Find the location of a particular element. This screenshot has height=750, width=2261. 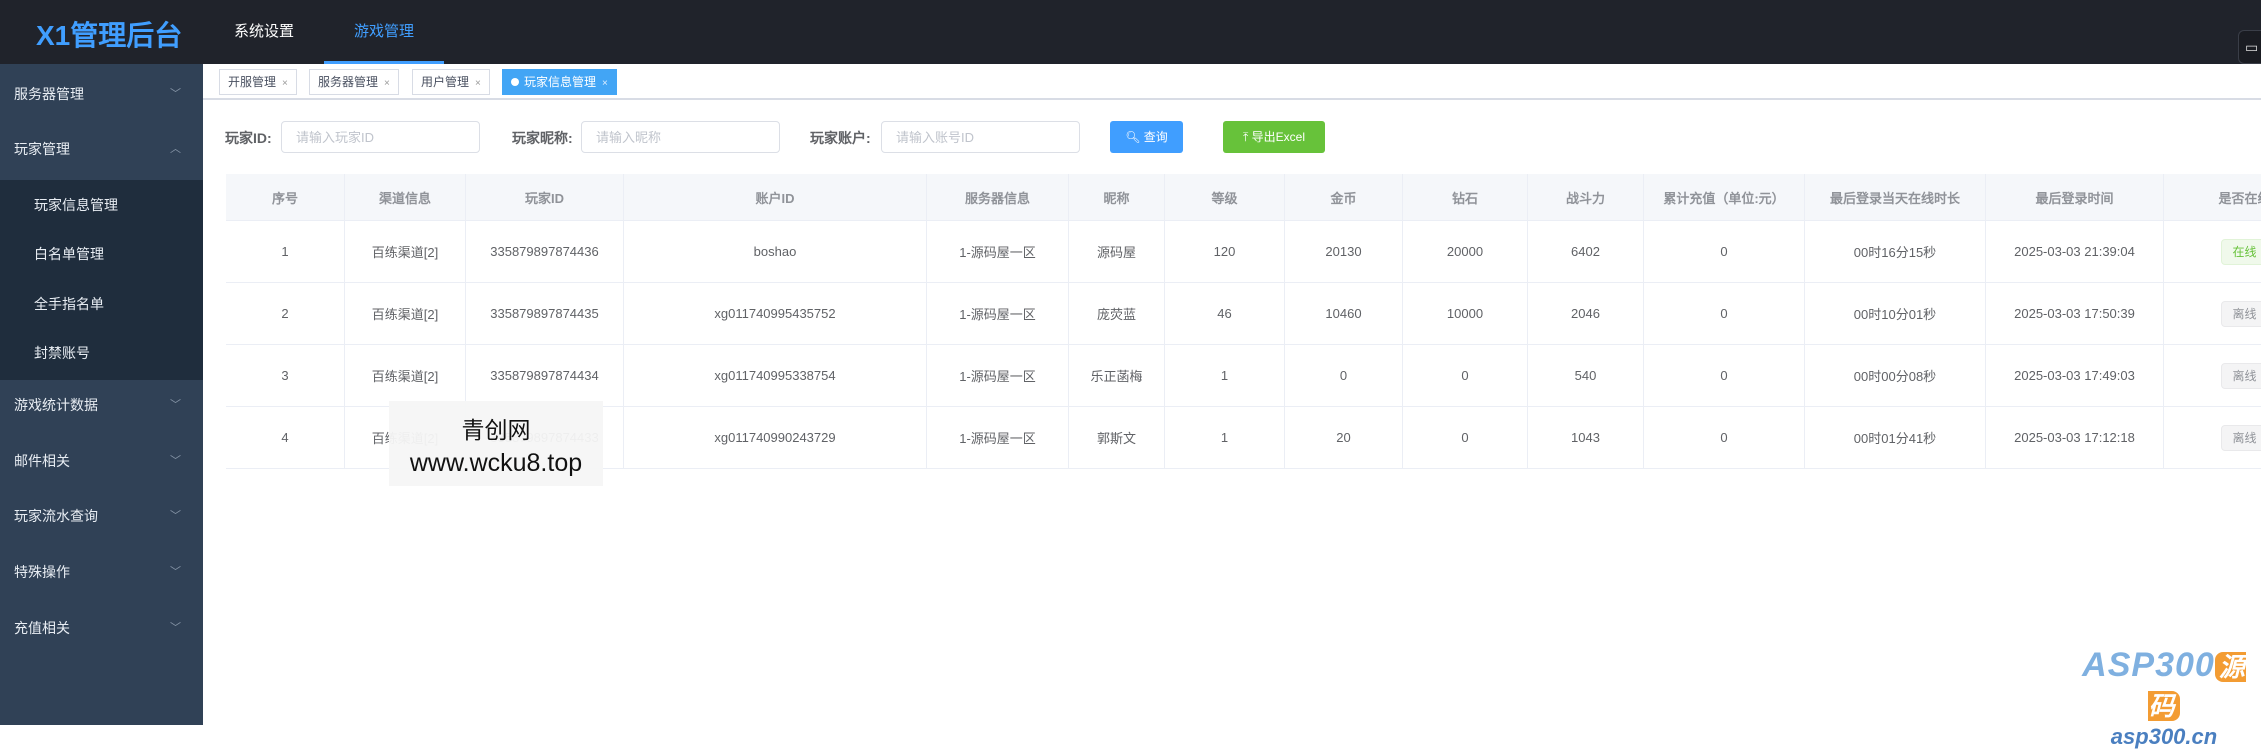

column-header: 玩家ID is located at coordinates (545, 197).